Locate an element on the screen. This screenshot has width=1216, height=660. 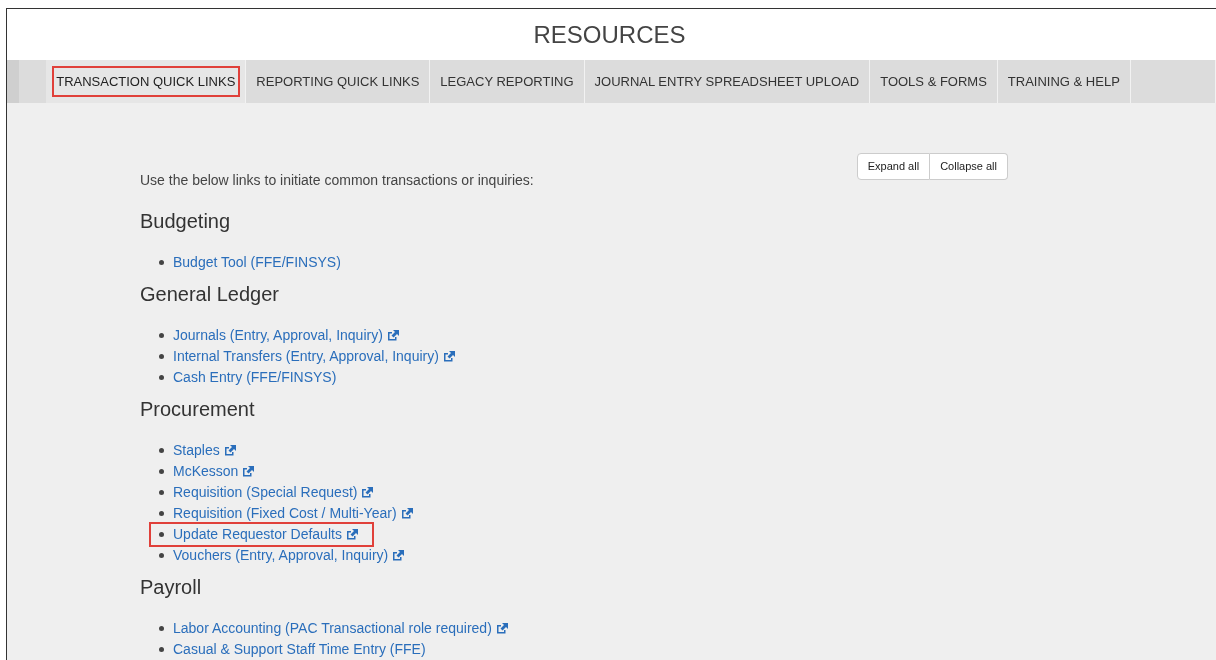
tab: TRAINING & HELP is located at coordinates (1064, 81).